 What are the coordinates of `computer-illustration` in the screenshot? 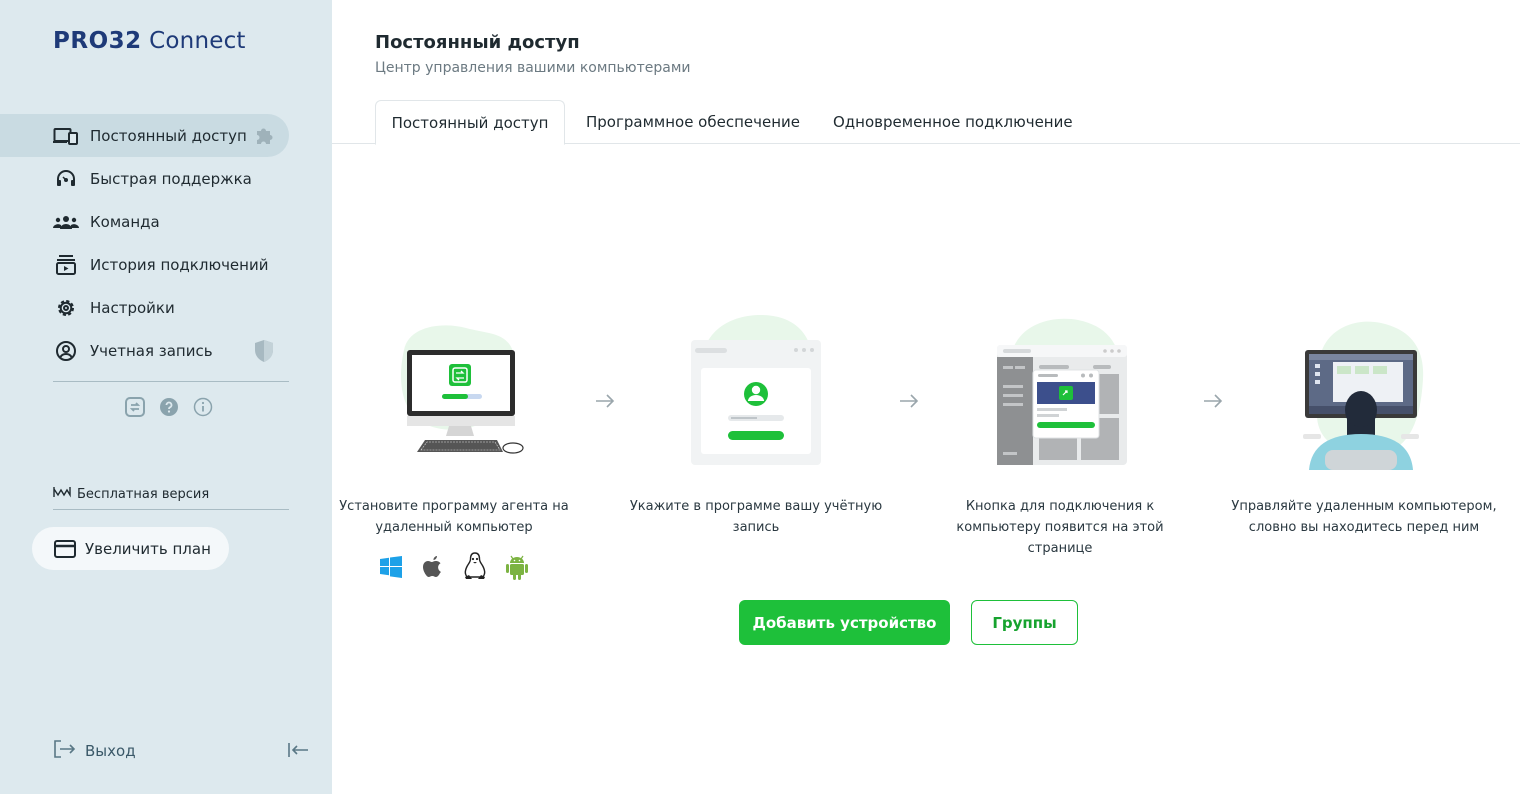 It's located at (462, 389).